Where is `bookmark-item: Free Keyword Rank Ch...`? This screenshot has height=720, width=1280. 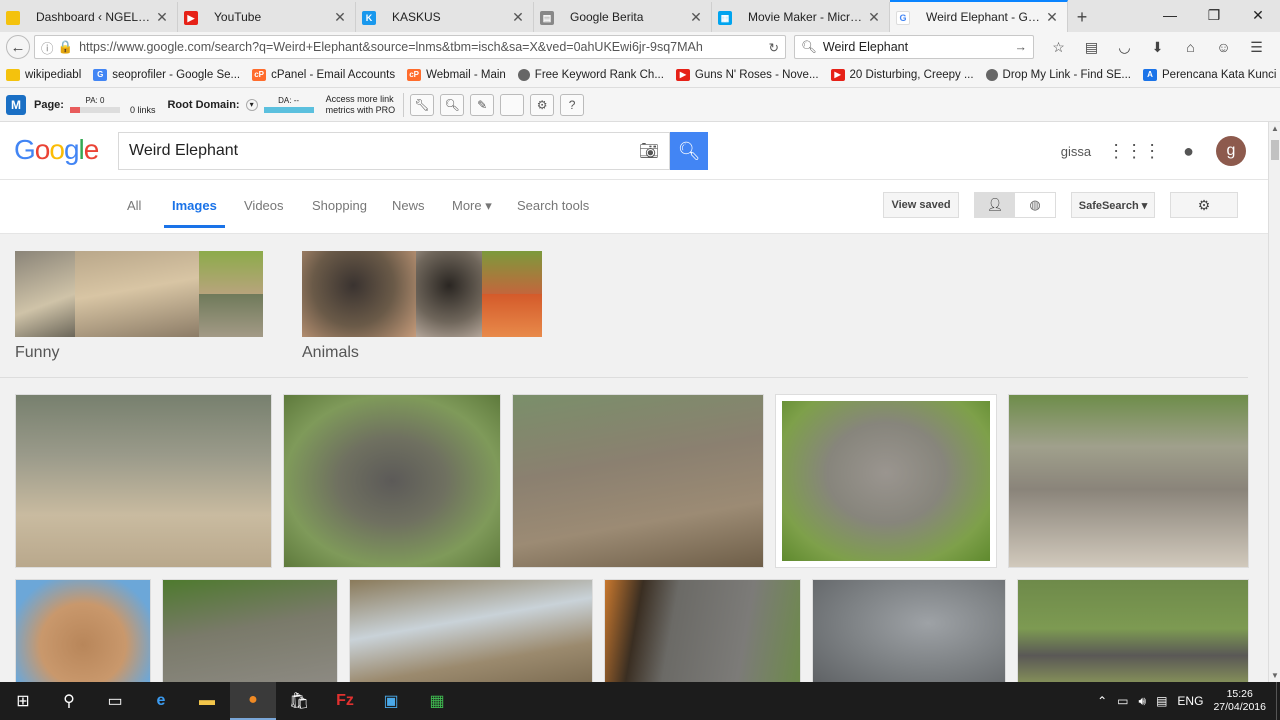 bookmark-item: Free Keyword Rank Ch... is located at coordinates (590, 74).